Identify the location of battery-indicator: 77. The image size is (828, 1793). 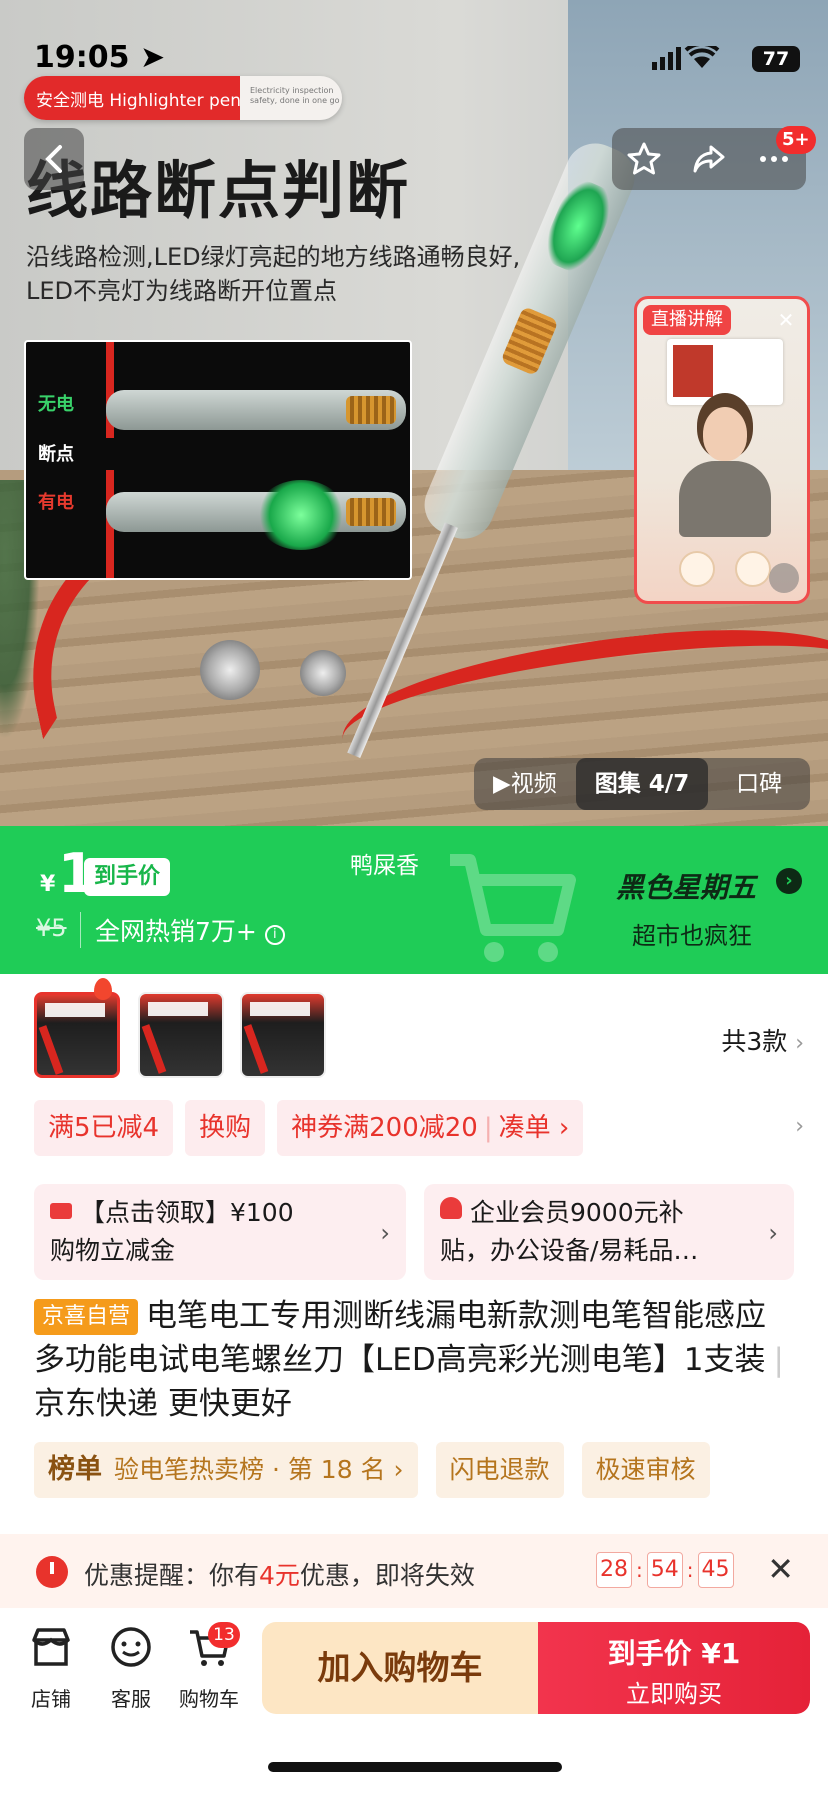
(776, 59).